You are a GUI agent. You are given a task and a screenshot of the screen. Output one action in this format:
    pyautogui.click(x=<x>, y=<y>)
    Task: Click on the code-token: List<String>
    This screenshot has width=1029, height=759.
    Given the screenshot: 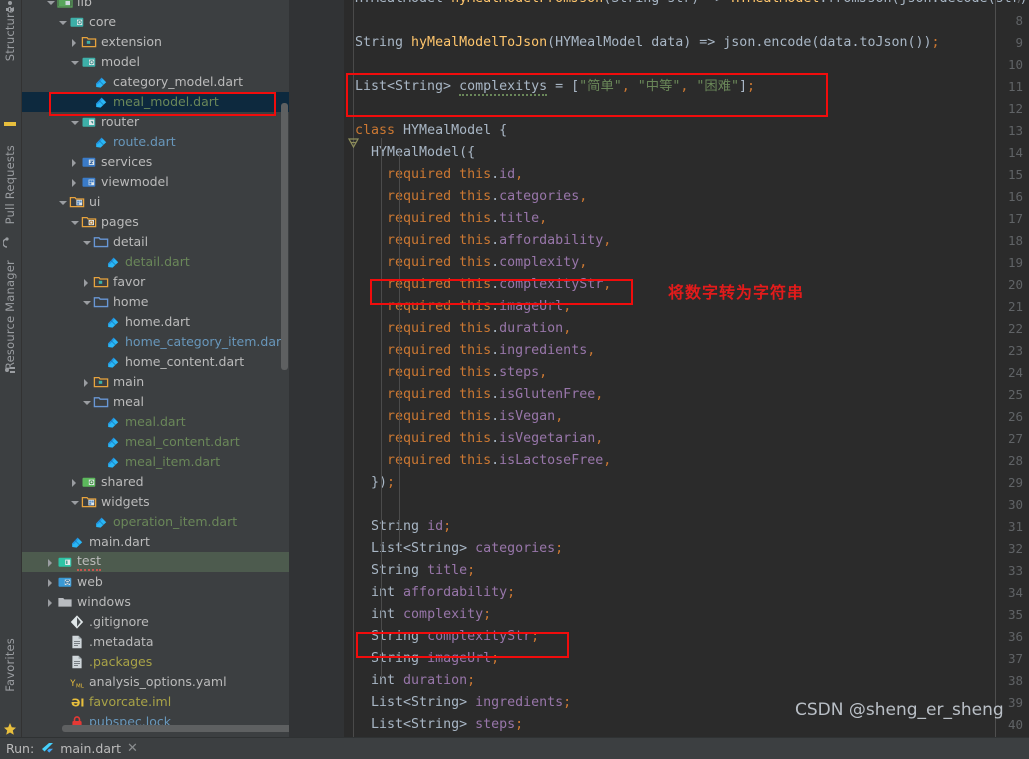 What is the action you would take?
    pyautogui.click(x=423, y=548)
    